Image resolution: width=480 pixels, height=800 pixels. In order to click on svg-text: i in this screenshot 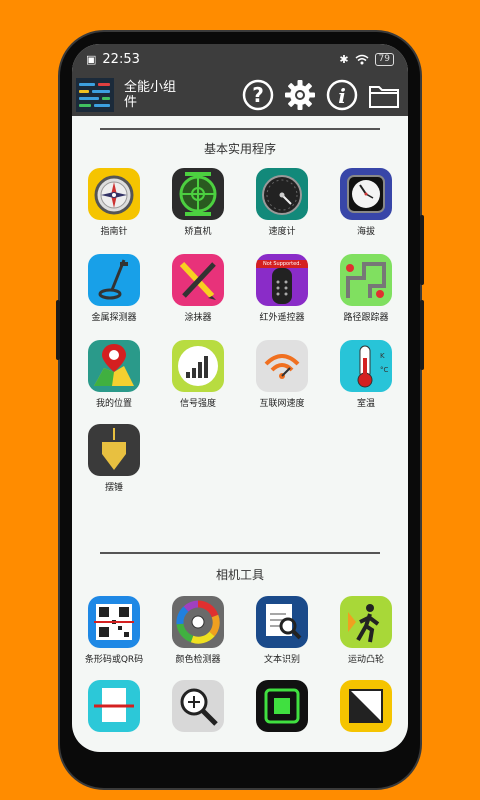, I will do `click(342, 96)`.